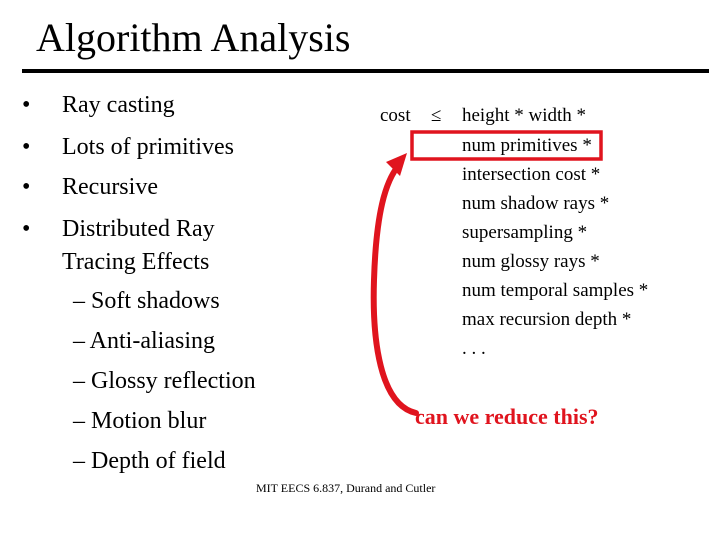 The width and height of the screenshot is (720, 540). I want to click on highlight-box, so click(506, 145).